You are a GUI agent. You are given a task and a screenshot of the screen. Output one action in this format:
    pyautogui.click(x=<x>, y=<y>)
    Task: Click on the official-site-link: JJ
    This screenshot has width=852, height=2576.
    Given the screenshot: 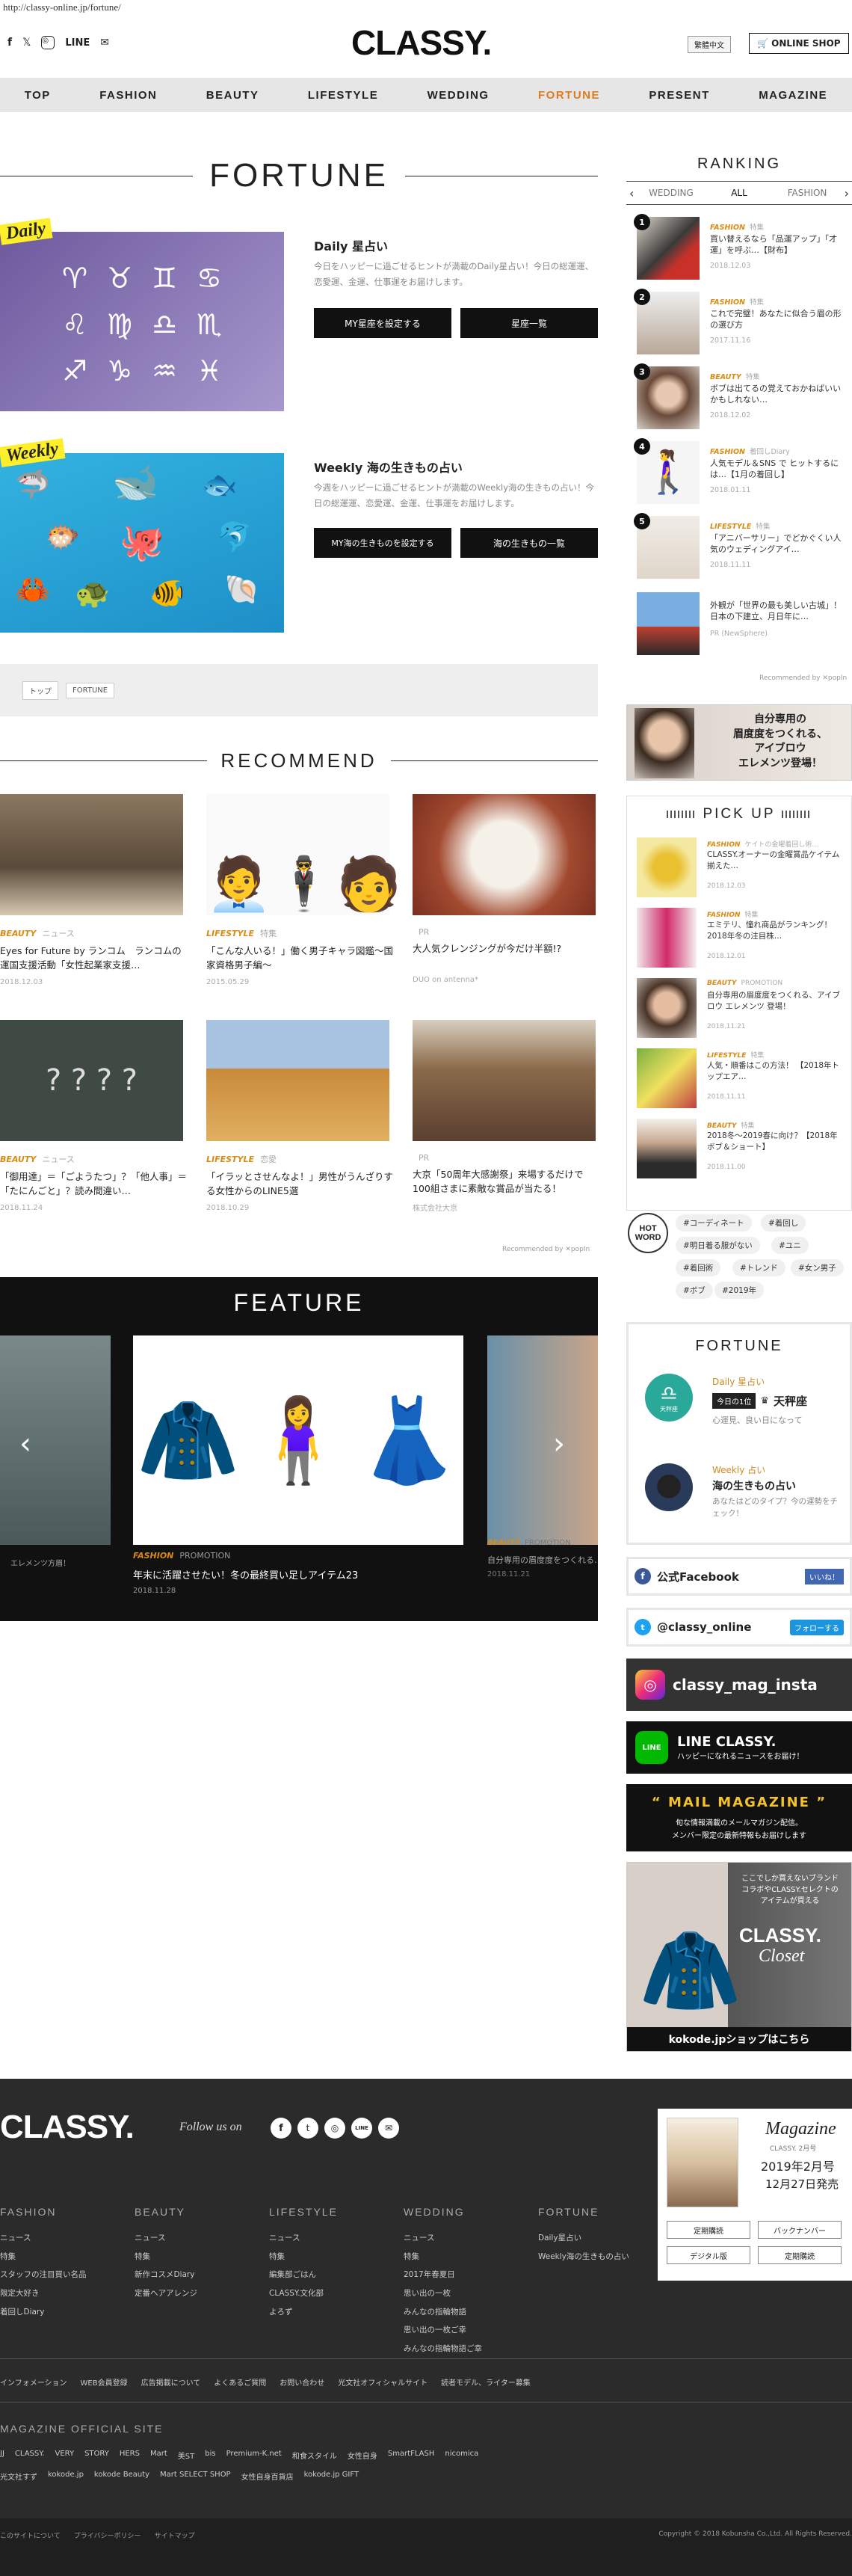 What is the action you would take?
    pyautogui.click(x=2, y=2455)
    